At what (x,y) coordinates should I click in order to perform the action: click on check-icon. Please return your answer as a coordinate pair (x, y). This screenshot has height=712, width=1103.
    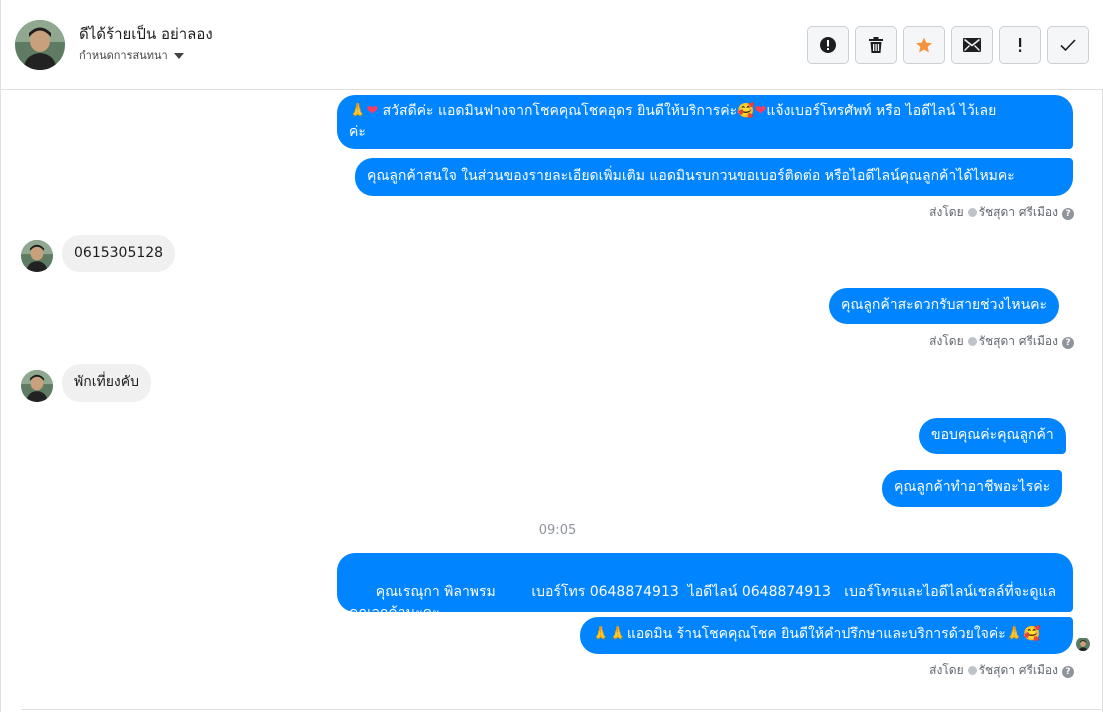
    Looking at the image, I should click on (1068, 45).